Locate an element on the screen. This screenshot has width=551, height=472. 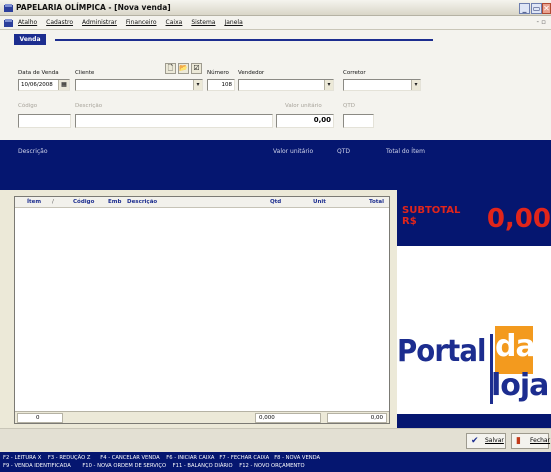
qtd-input is located at coordinates (358, 121).